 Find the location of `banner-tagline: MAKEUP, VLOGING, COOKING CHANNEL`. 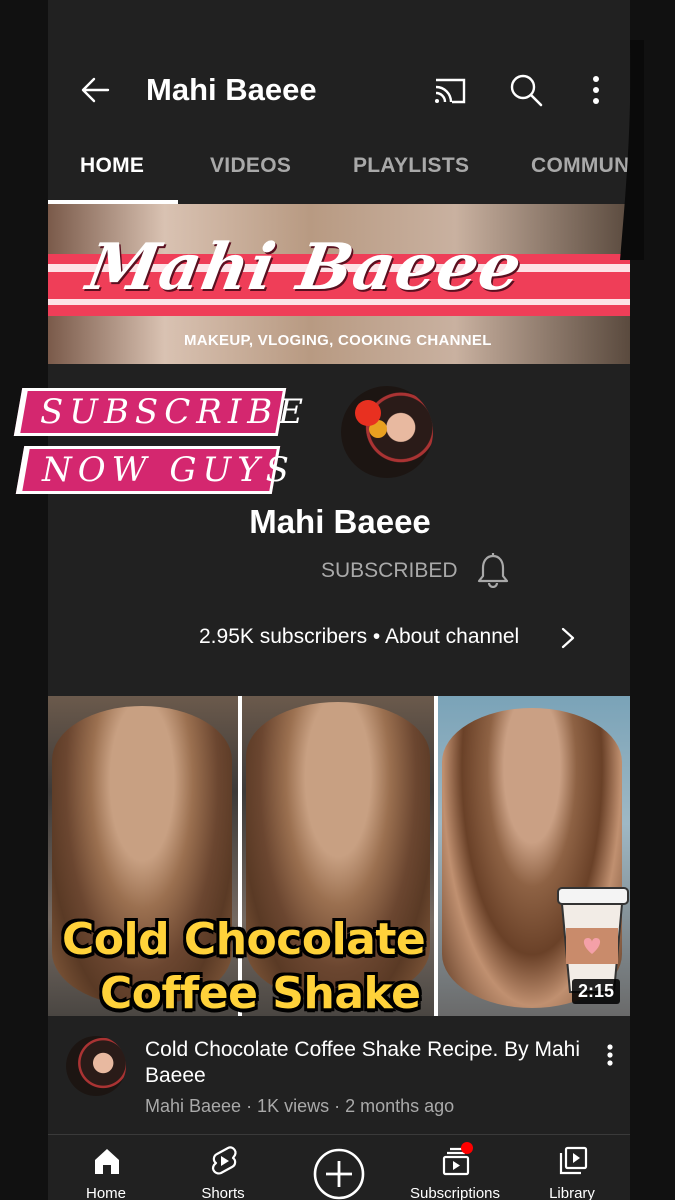

banner-tagline: MAKEUP, VLOGING, COOKING CHANNEL is located at coordinates (338, 340).